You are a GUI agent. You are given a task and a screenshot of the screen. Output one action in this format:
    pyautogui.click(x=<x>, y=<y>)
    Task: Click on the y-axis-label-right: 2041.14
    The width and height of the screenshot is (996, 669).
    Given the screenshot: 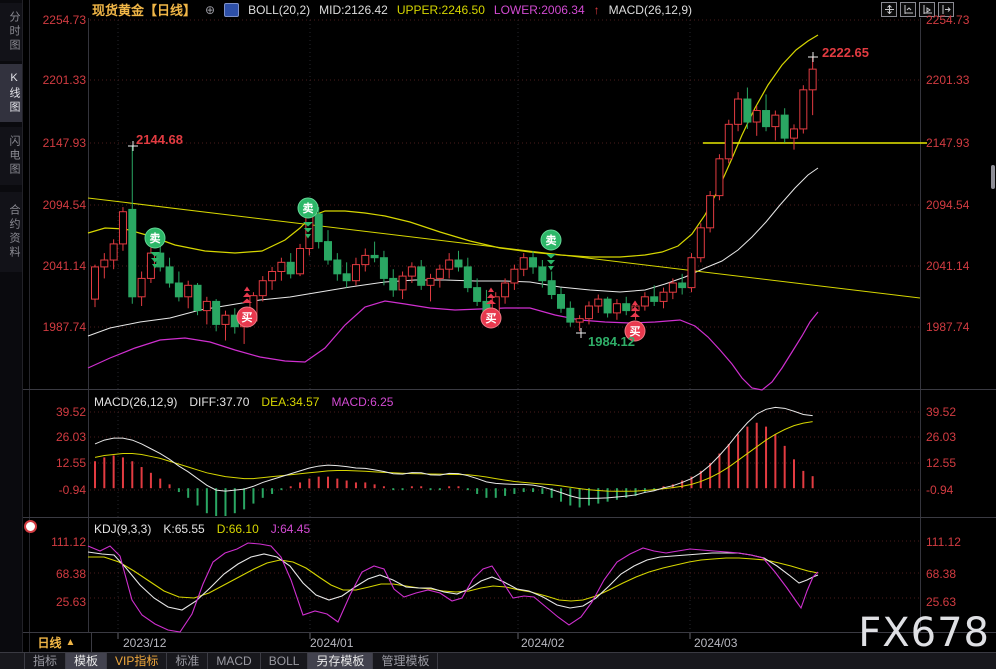 What is the action you would take?
    pyautogui.click(x=948, y=266)
    